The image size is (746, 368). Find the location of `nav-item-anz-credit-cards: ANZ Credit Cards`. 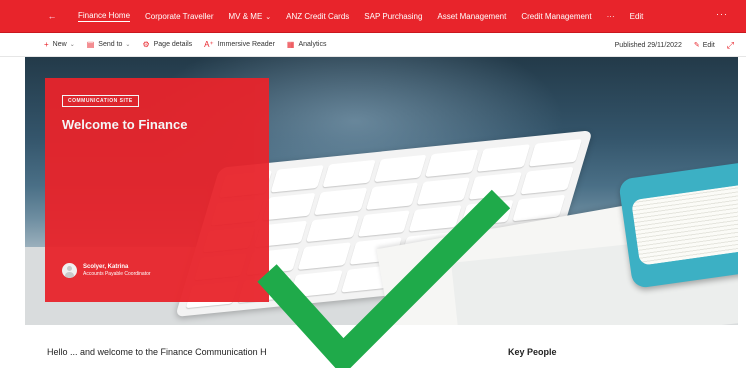

nav-item-anz-credit-cards: ANZ Credit Cards is located at coordinates (317, 16).